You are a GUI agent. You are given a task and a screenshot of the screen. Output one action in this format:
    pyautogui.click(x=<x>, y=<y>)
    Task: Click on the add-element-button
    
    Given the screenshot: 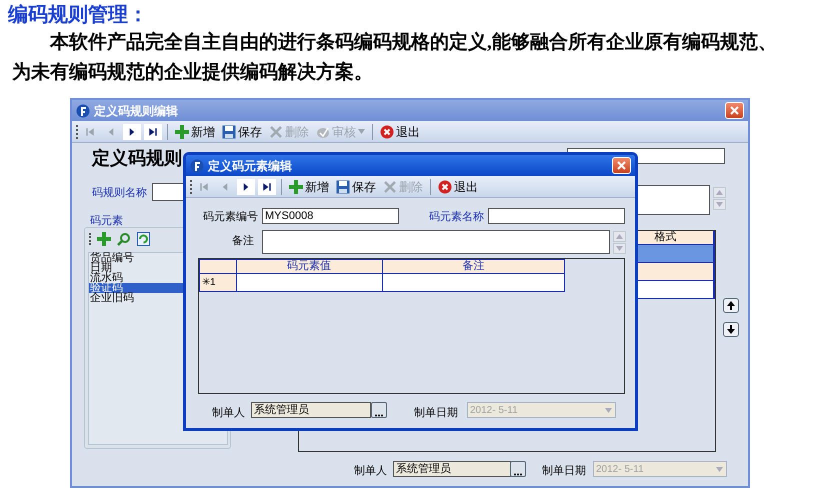 What is the action you would take?
    pyautogui.click(x=104, y=239)
    